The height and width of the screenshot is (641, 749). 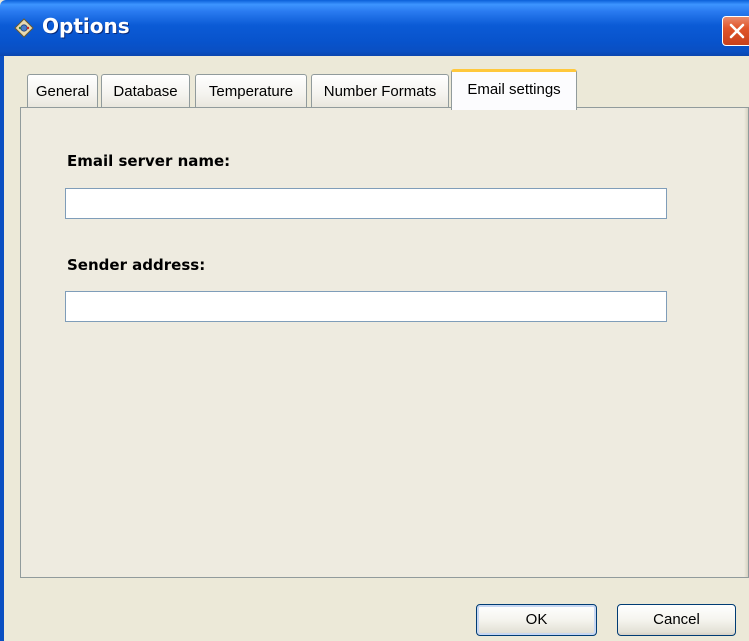 I want to click on sender-address-input, so click(x=366, y=306).